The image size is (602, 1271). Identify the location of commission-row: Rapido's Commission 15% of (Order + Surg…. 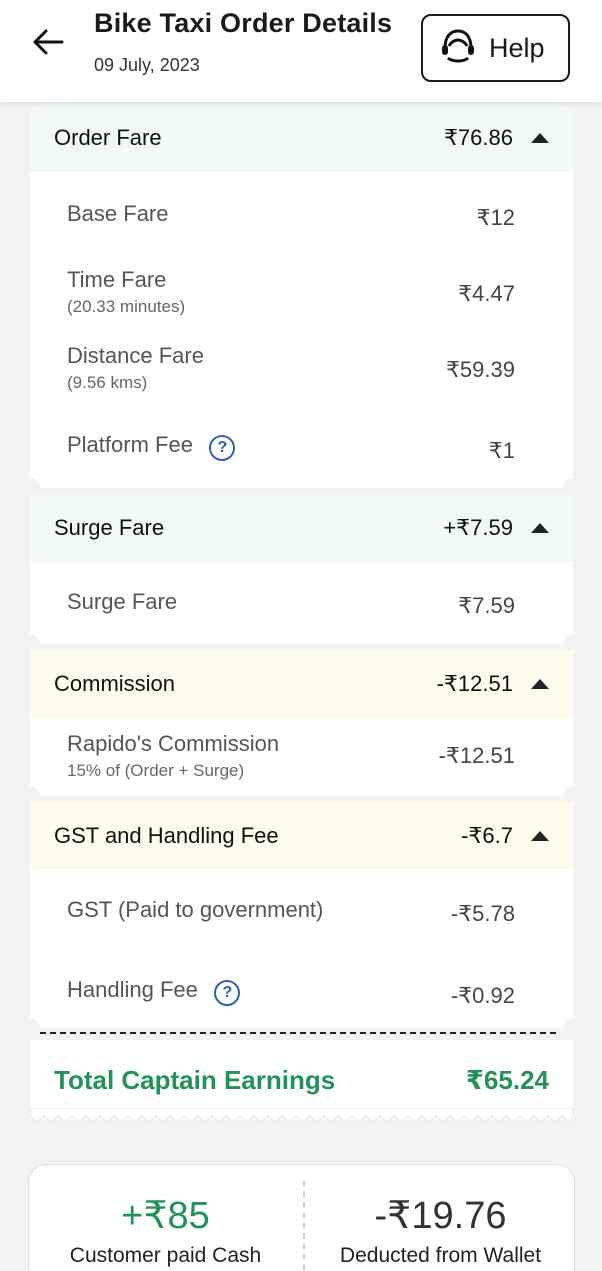
(291, 756).